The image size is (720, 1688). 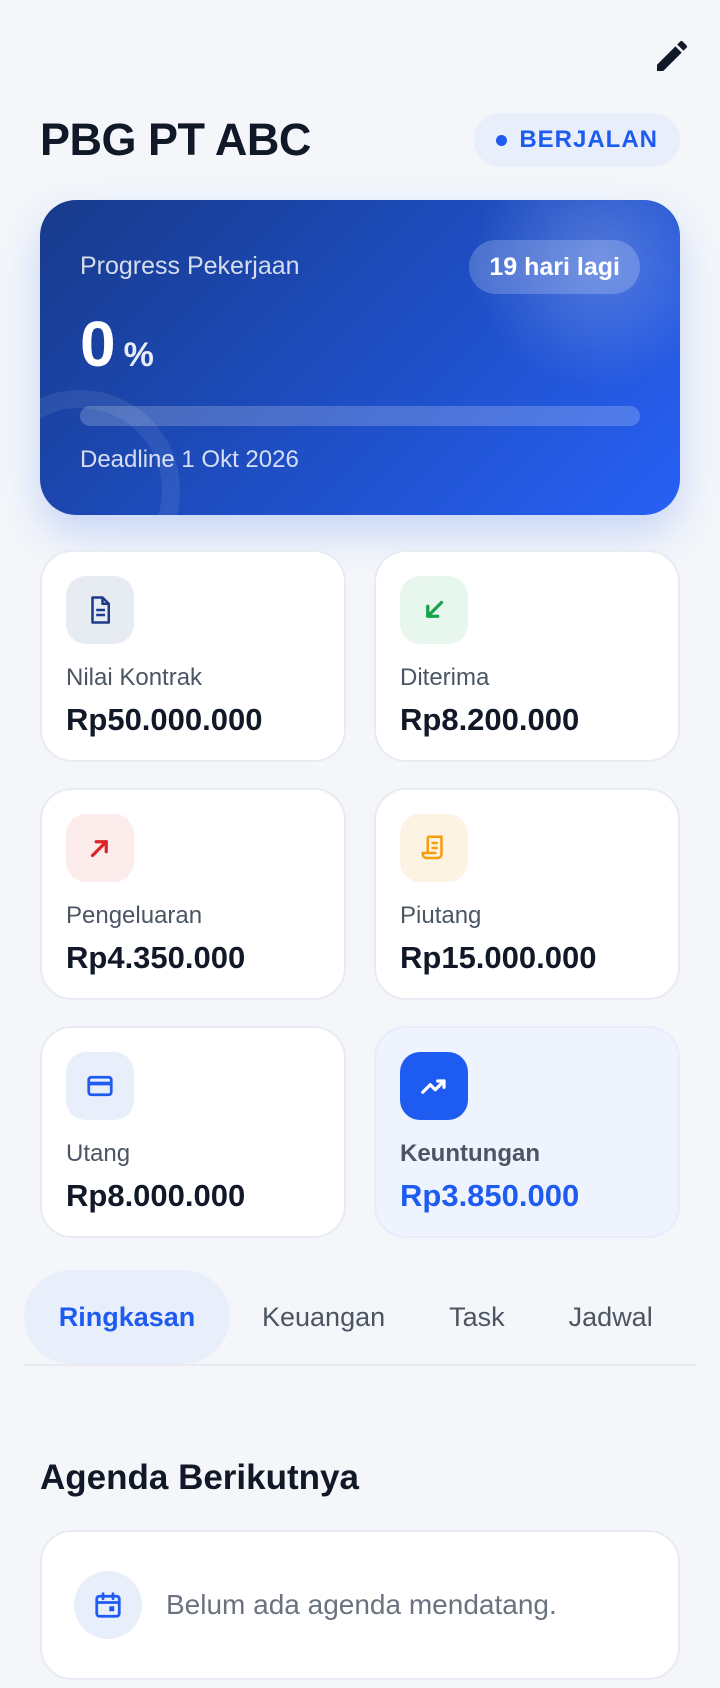 I want to click on stat-card-piutang: Piutang Rp15.000.000, so click(x=527, y=894).